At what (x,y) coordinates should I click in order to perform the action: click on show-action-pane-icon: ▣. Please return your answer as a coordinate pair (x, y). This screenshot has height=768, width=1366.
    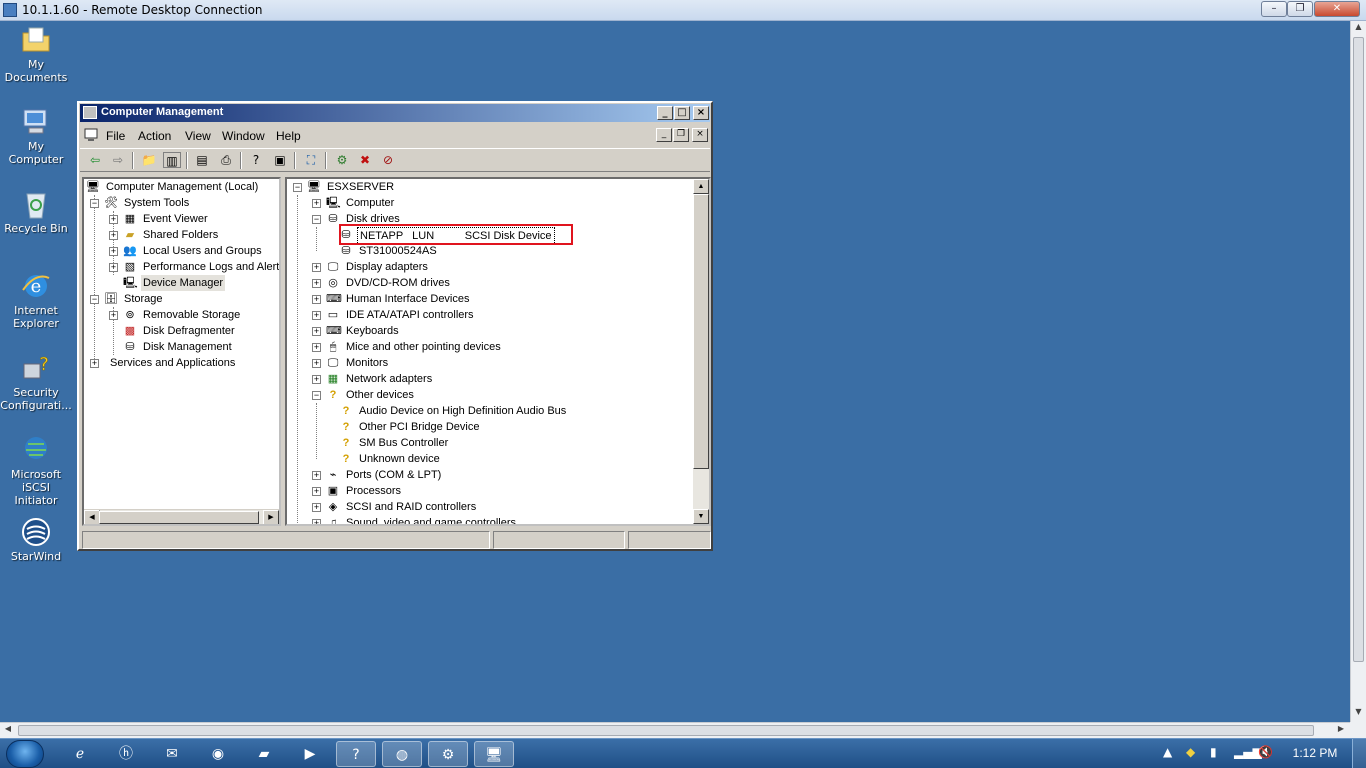
    Looking at the image, I should click on (280, 160).